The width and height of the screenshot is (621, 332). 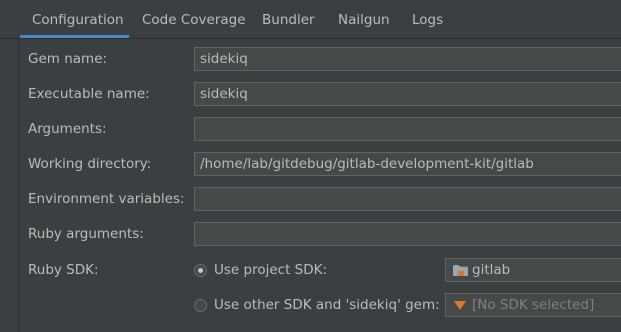 I want to click on ruby-sdk-label: Ruby SDK:, so click(x=63, y=270).